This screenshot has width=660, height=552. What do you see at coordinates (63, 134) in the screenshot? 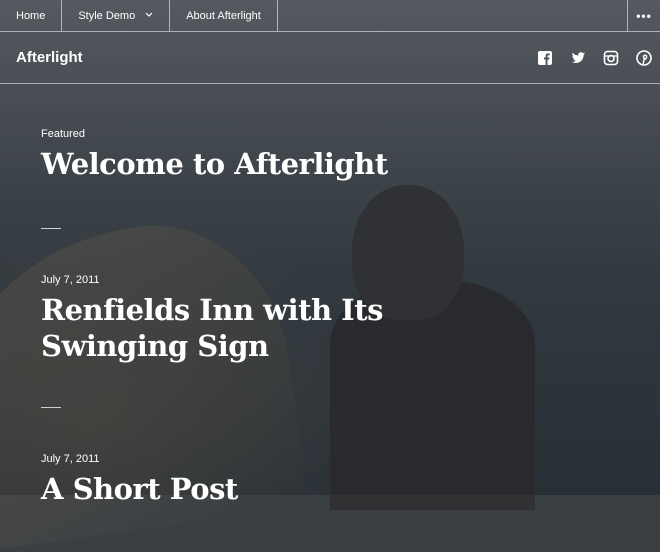
I see `post-meta: Featured` at bounding box center [63, 134].